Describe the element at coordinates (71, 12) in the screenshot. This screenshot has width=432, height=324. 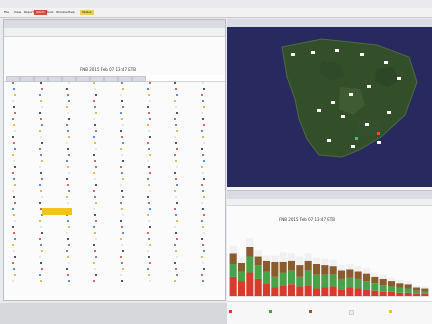
I see `menu-help: Help` at that location.